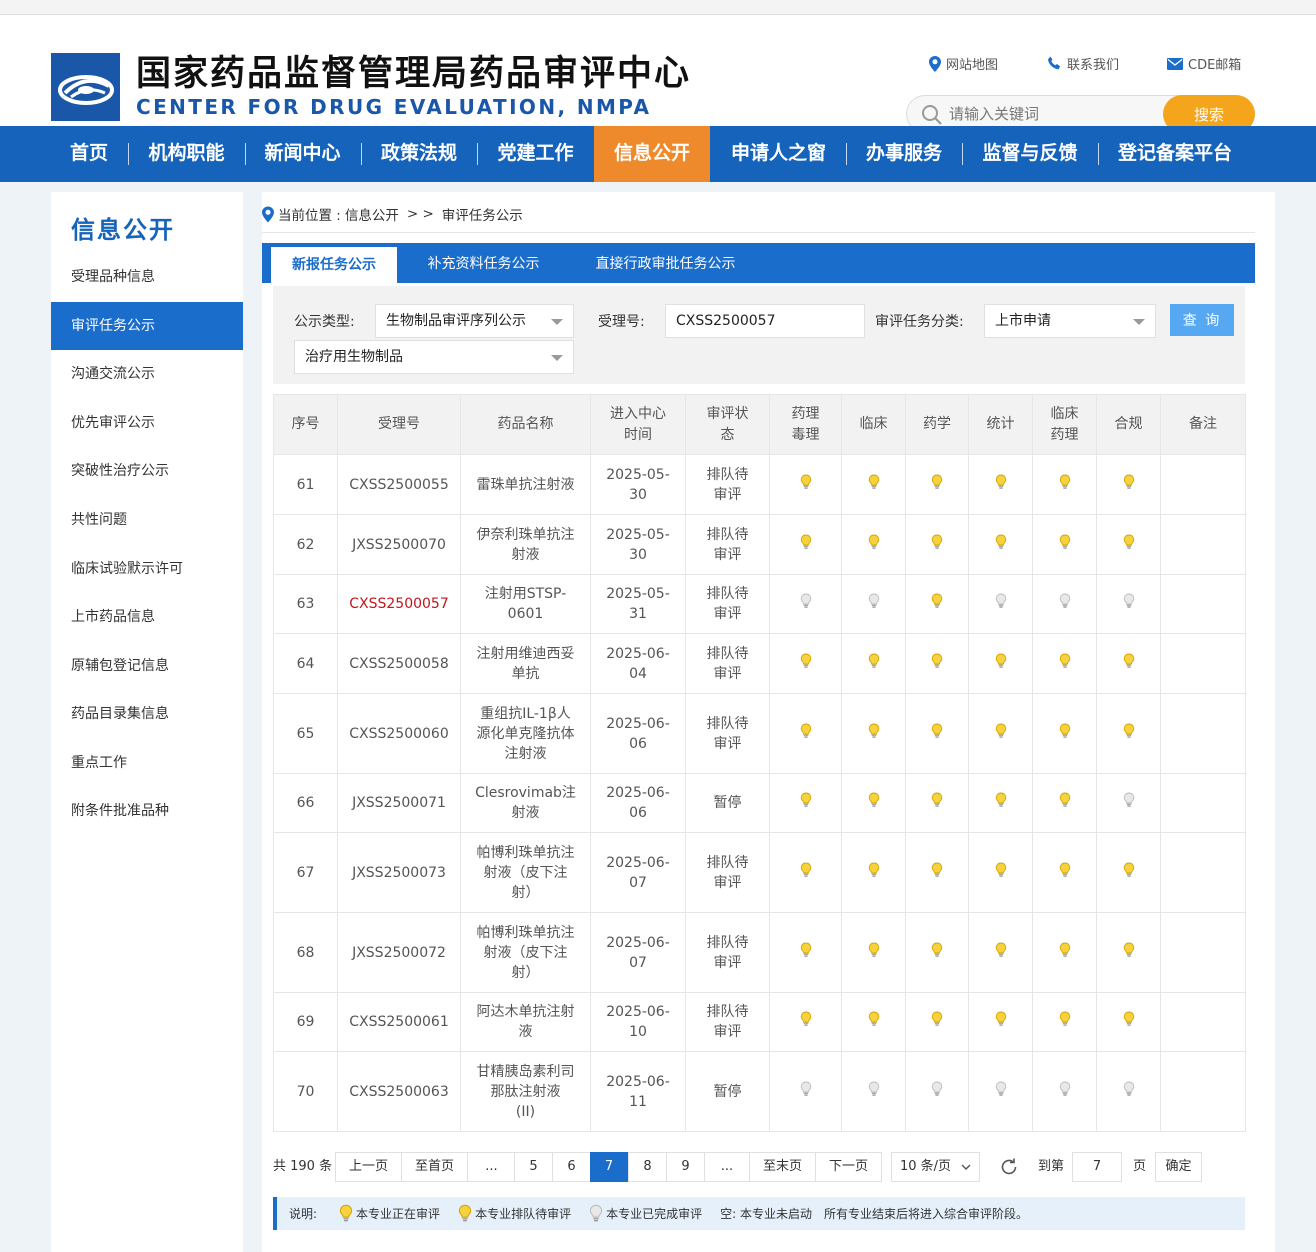 Image resolution: width=1316 pixels, height=1252 pixels. Describe the element at coordinates (1204, 63) in the screenshot. I see `mail-link: CDE邮箱` at that location.